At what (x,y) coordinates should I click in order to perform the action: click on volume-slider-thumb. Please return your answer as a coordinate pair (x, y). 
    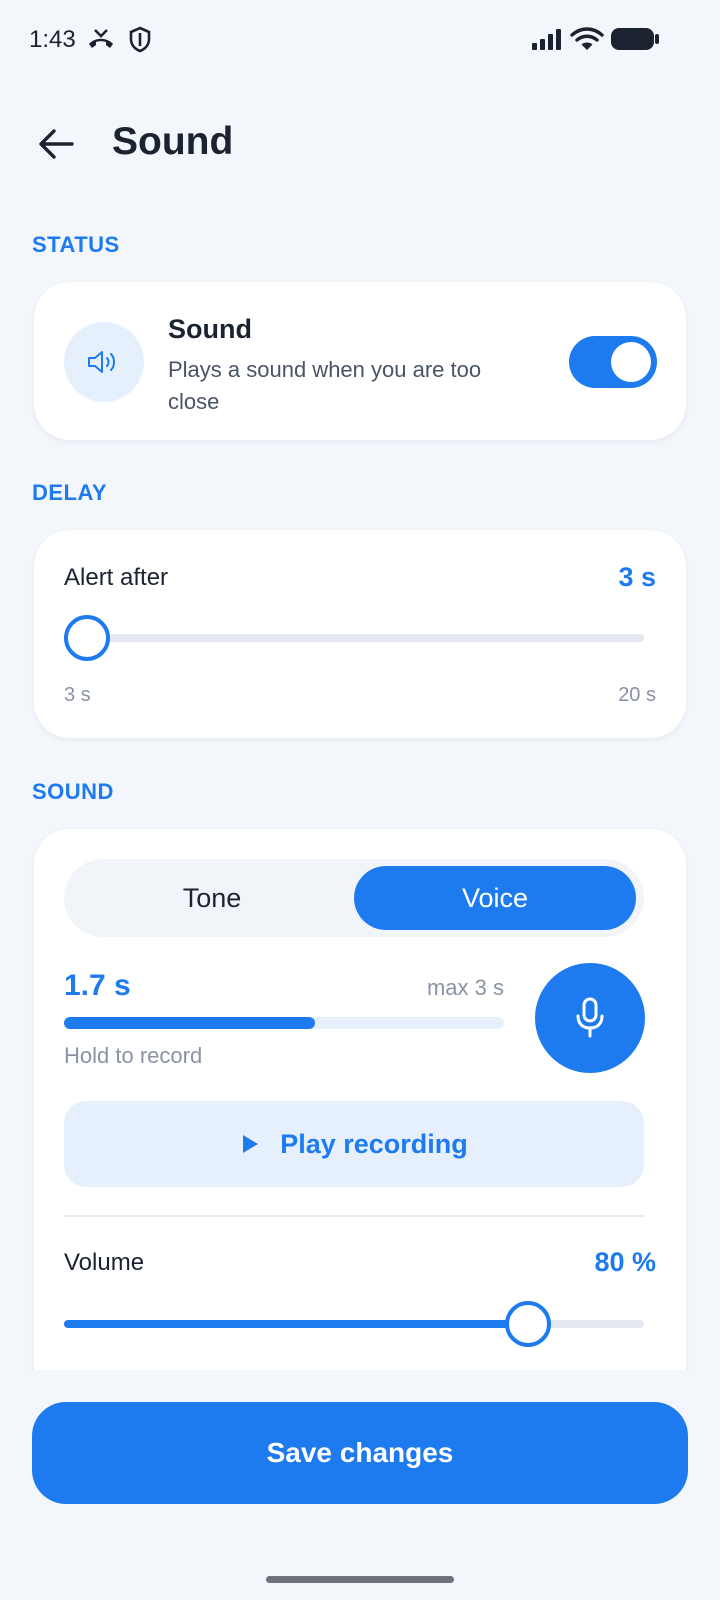
    Looking at the image, I should click on (528, 1324).